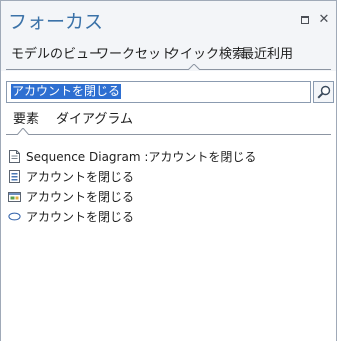 This screenshot has height=341, width=337. I want to click on use-case-icon, so click(14, 216).